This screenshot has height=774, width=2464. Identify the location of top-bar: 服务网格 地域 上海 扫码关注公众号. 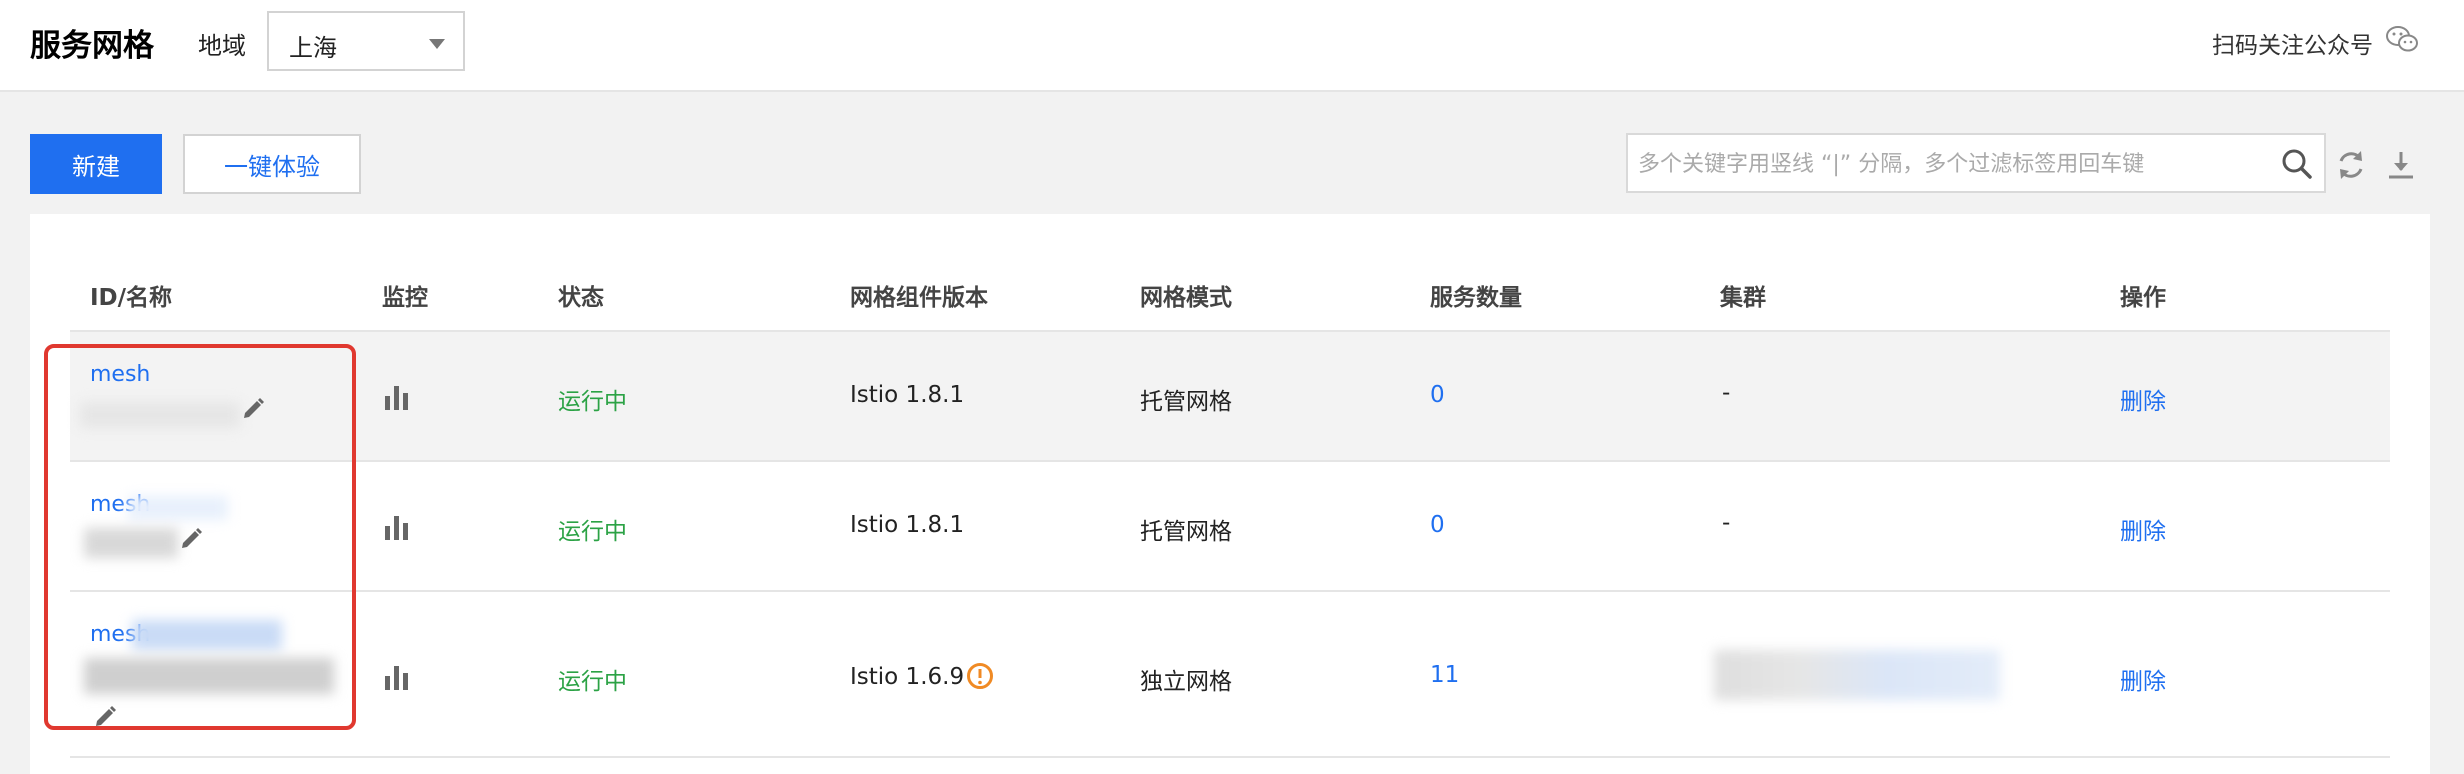
(1232, 46).